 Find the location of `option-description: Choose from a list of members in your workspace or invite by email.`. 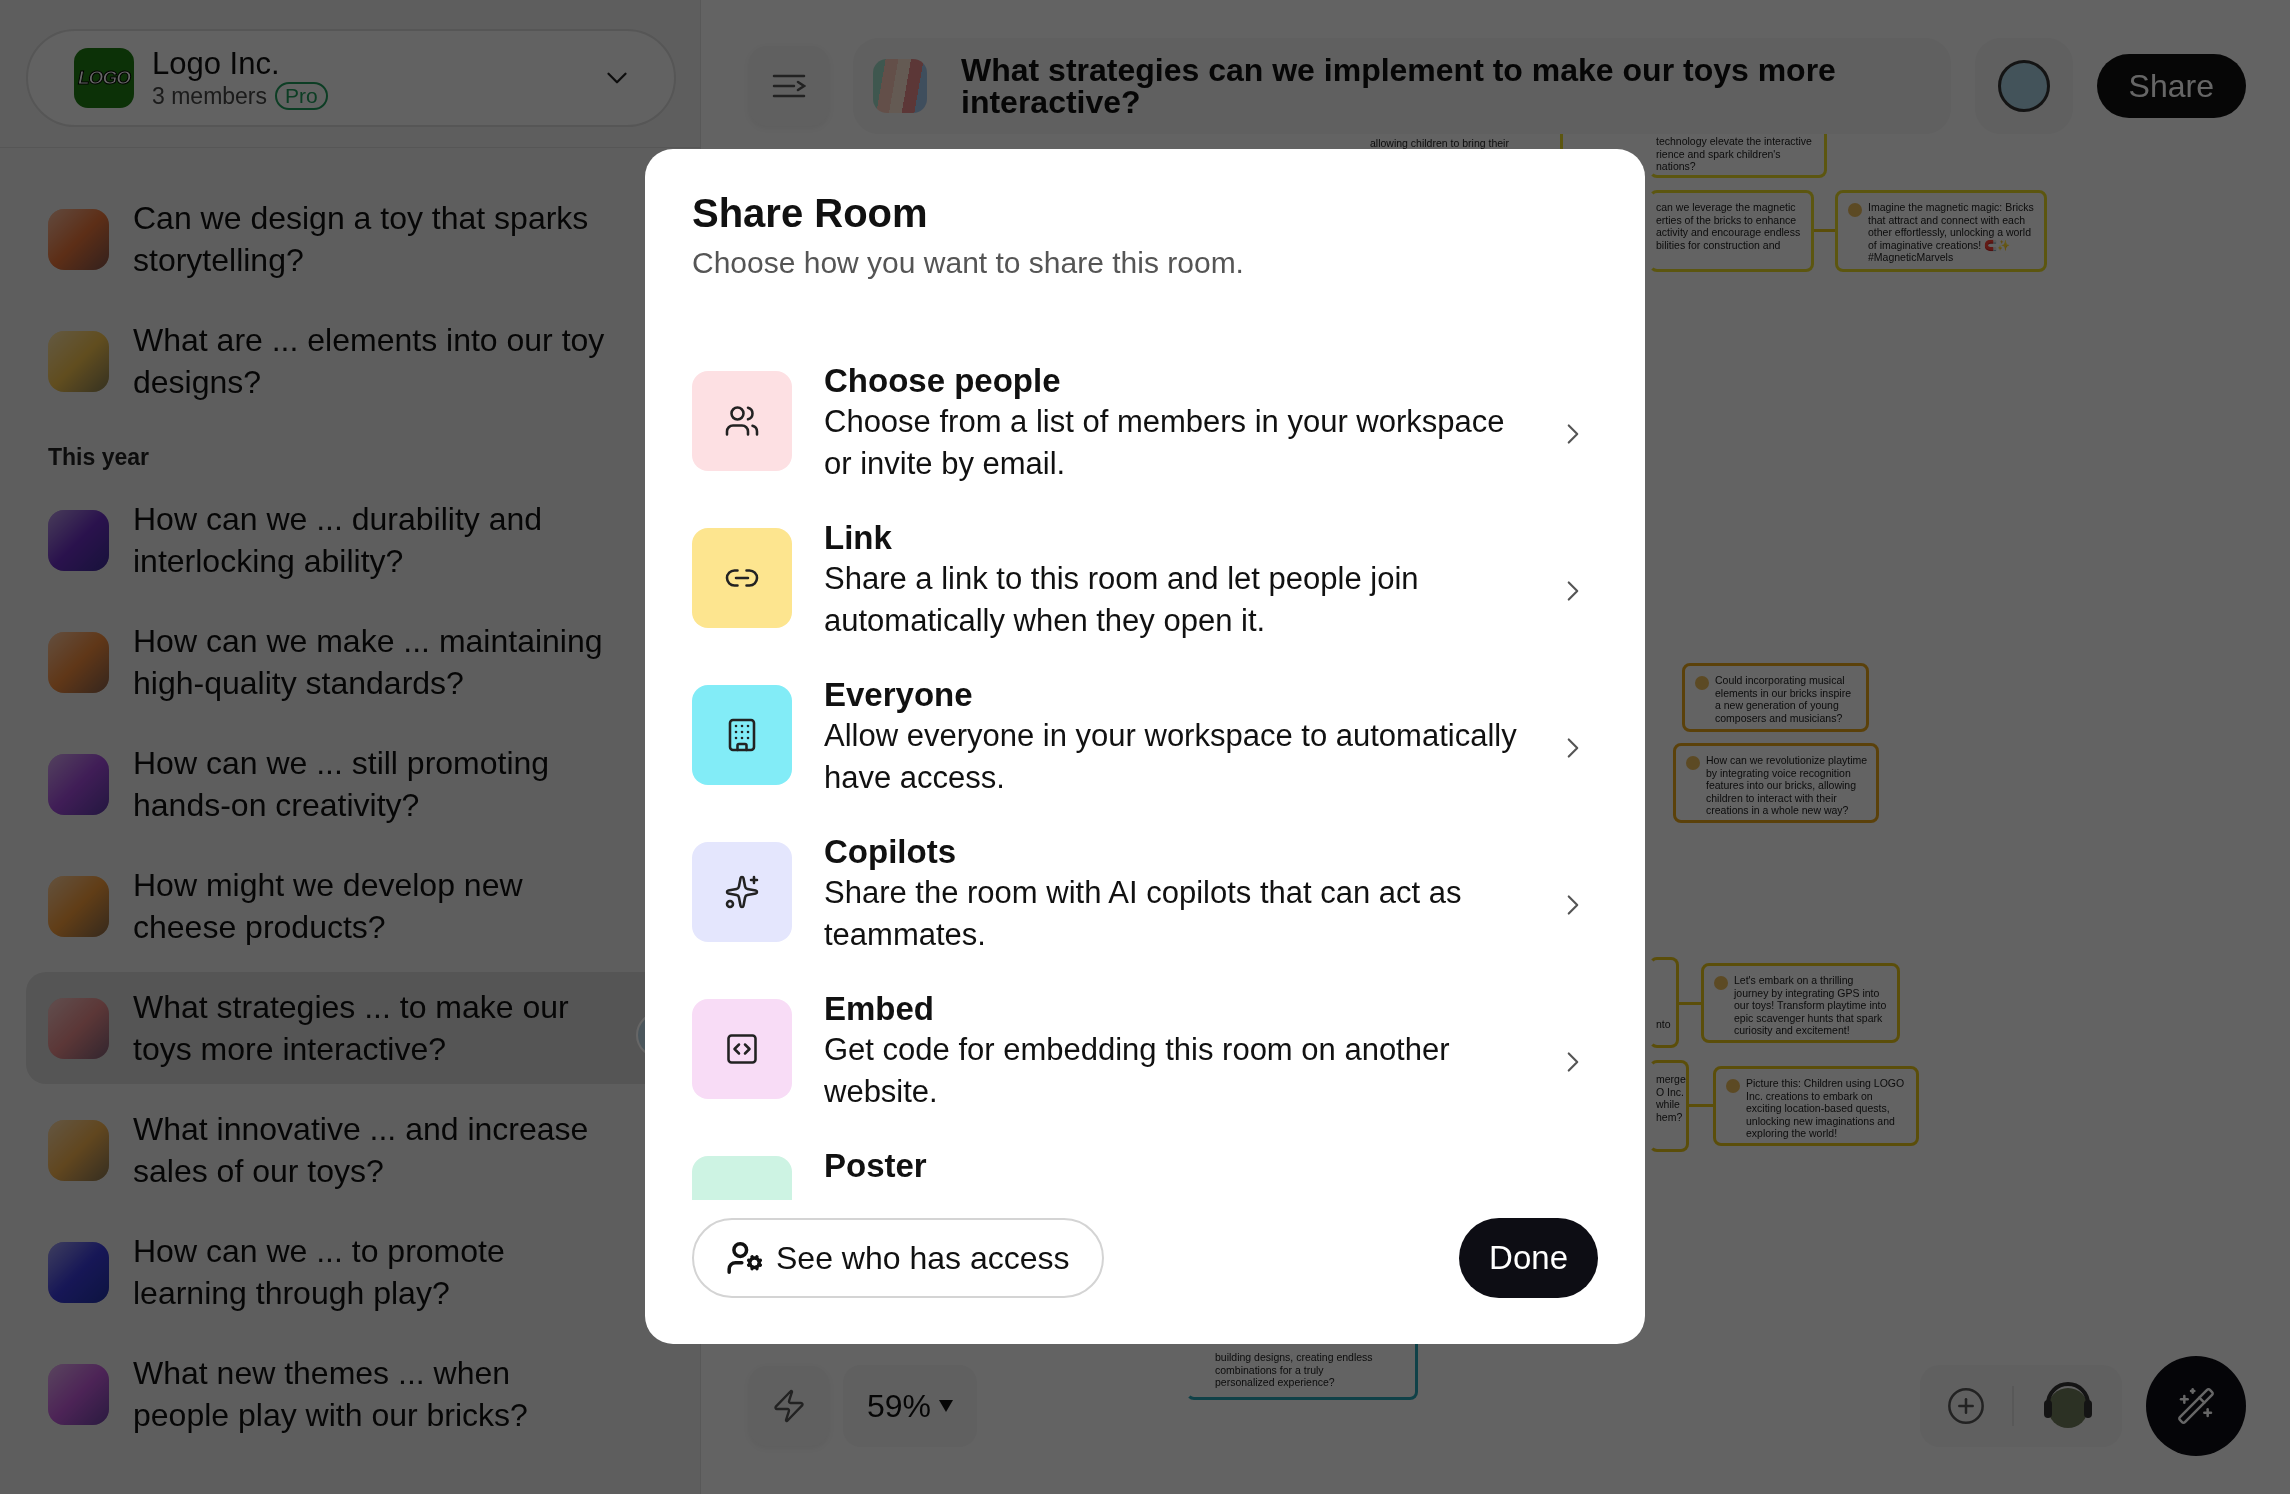

option-description: Choose from a list of members in your workspace or invite by email. is located at coordinates (1165, 443).